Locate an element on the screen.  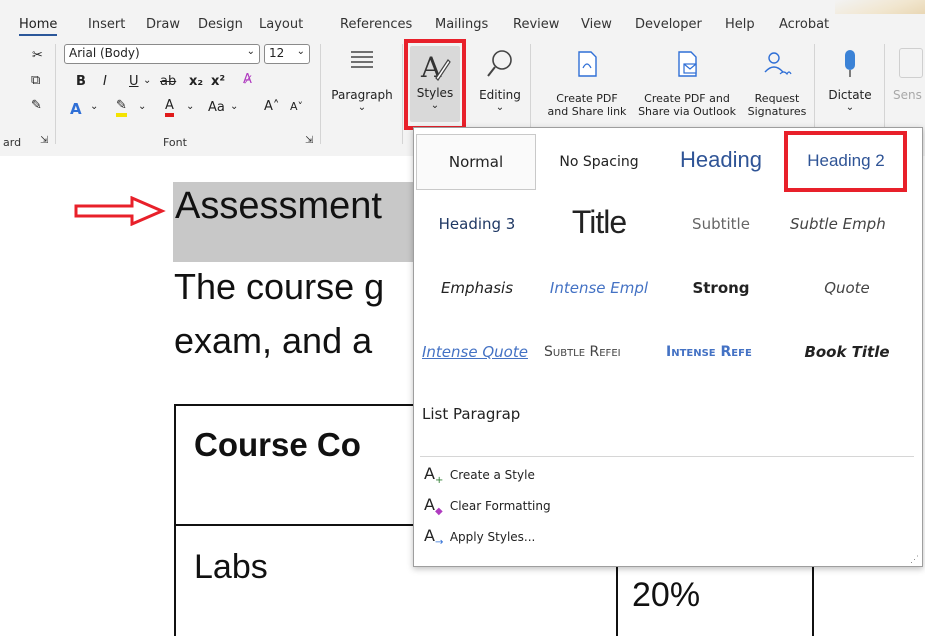
apply-styles-icon: A→ is located at coordinates (434, 537).